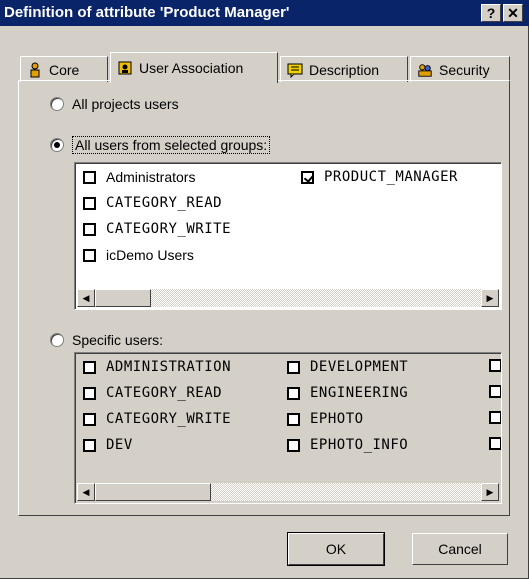 The height and width of the screenshot is (579, 529). Describe the element at coordinates (169, 419) in the screenshot. I see `user-item-label: CATEGORY_WRITE` at that location.